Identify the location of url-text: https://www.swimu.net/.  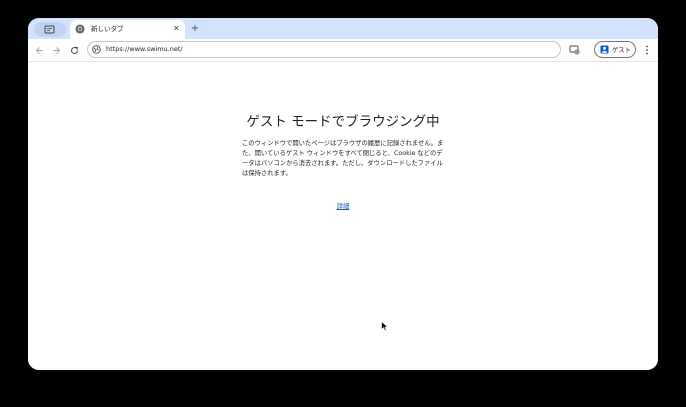
(144, 49).